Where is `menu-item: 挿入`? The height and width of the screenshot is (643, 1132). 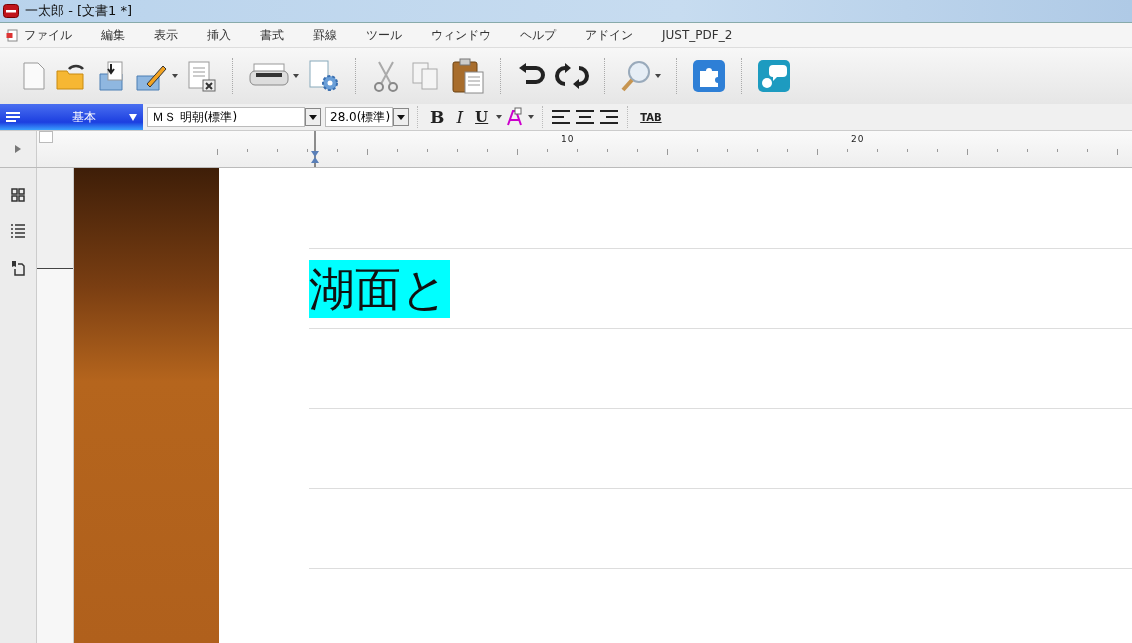 menu-item: 挿入 is located at coordinates (219, 35).